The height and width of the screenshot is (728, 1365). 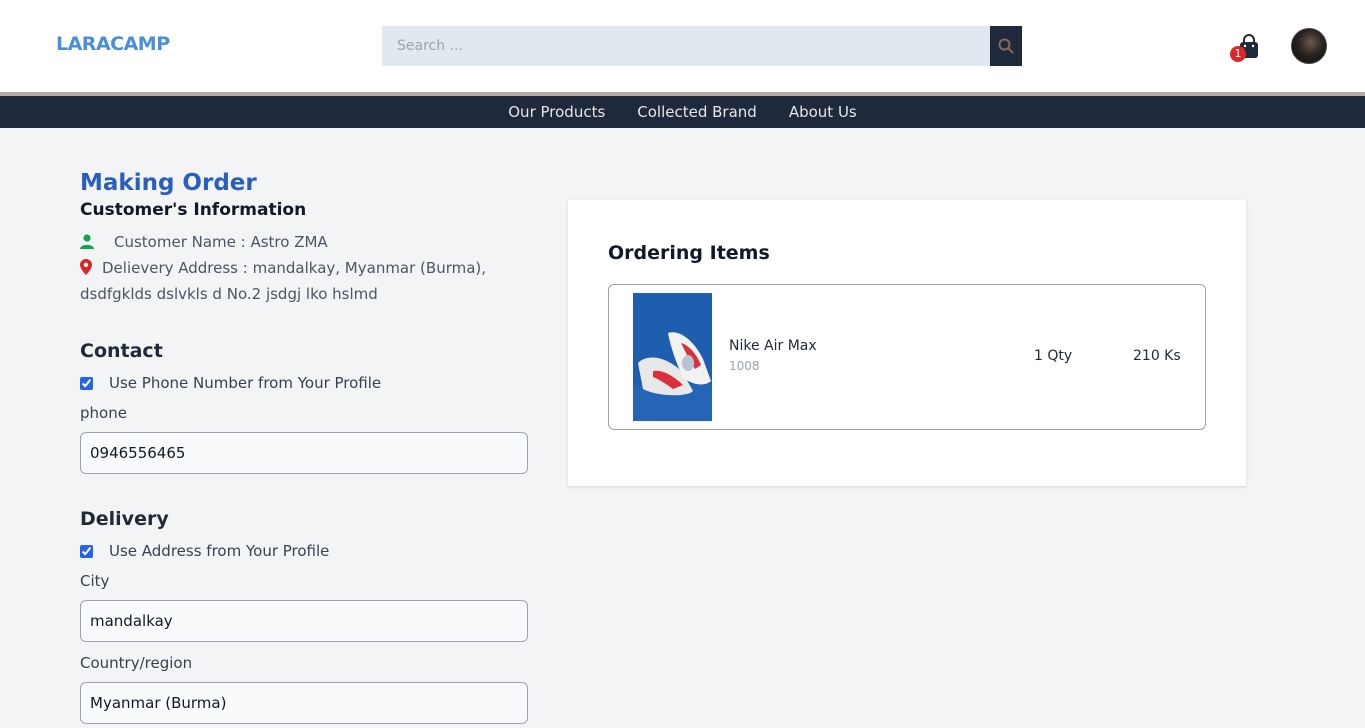 I want to click on user-avatar, so click(x=1309, y=46).